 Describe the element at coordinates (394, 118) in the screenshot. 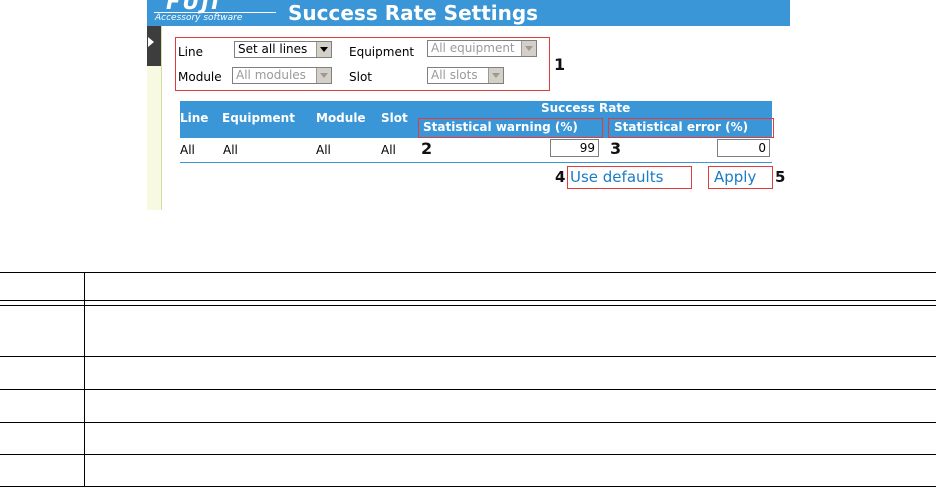

I see `col-slot: Slot` at that location.